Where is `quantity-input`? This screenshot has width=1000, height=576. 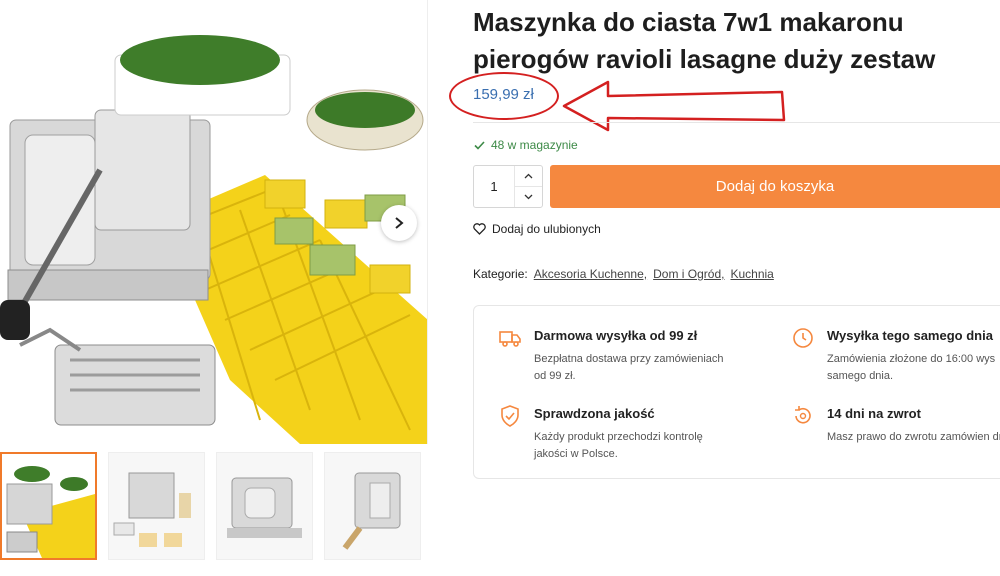
quantity-input is located at coordinates (494, 186).